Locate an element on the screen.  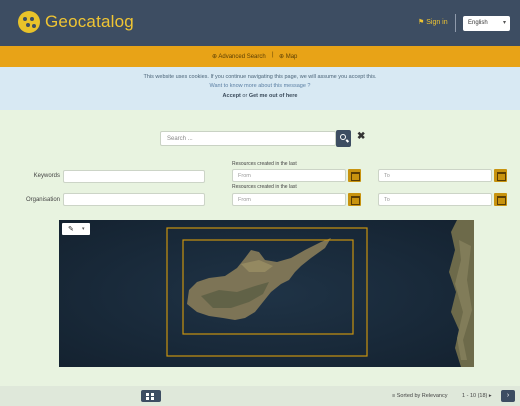
header-divider is located at coordinates (455, 23).